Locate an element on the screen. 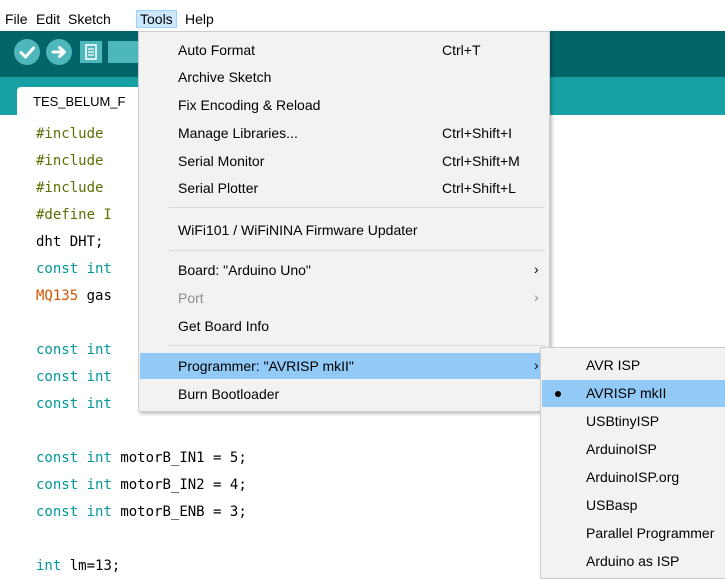  document-icon is located at coordinates (91, 52).